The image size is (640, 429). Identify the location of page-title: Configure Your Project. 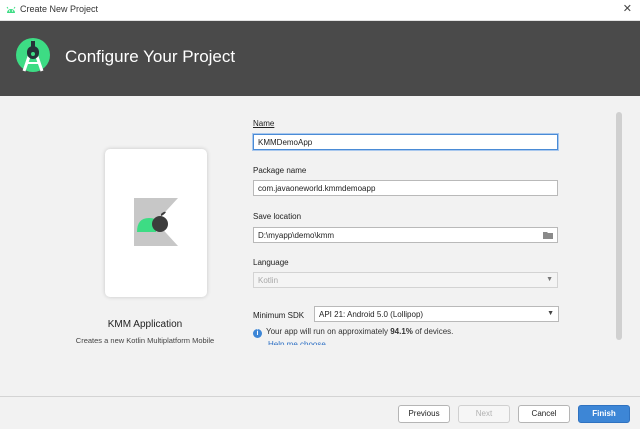
(150, 56).